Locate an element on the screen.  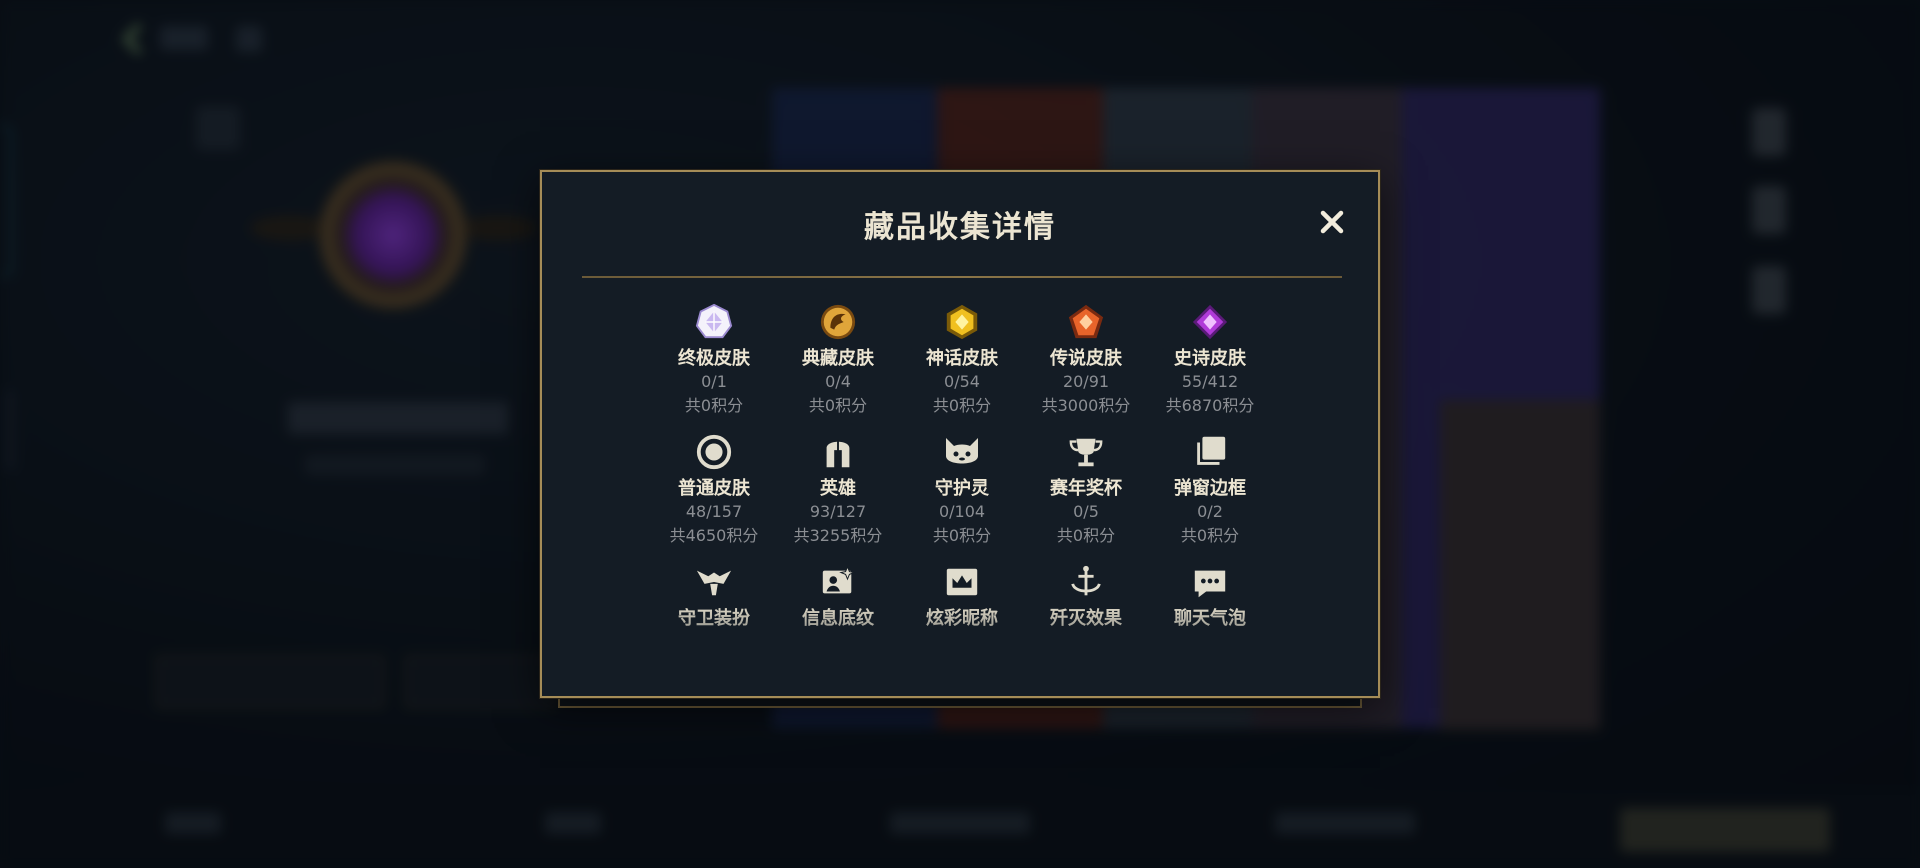
collection-item-legendary-skin: 传说皮肤 20/91 共3000积分 is located at coordinates (1086, 360).